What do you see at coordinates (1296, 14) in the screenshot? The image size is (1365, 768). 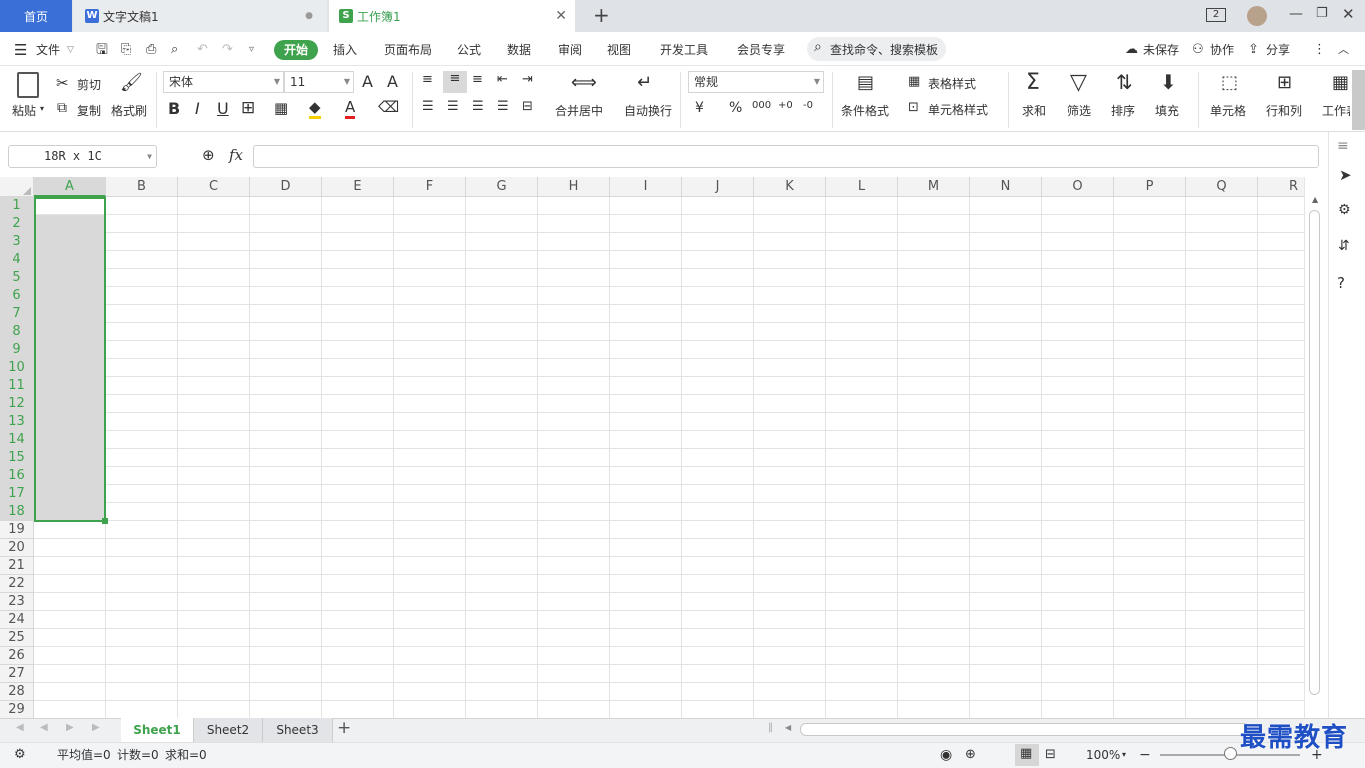 I see `minimize-icon: —` at bounding box center [1296, 14].